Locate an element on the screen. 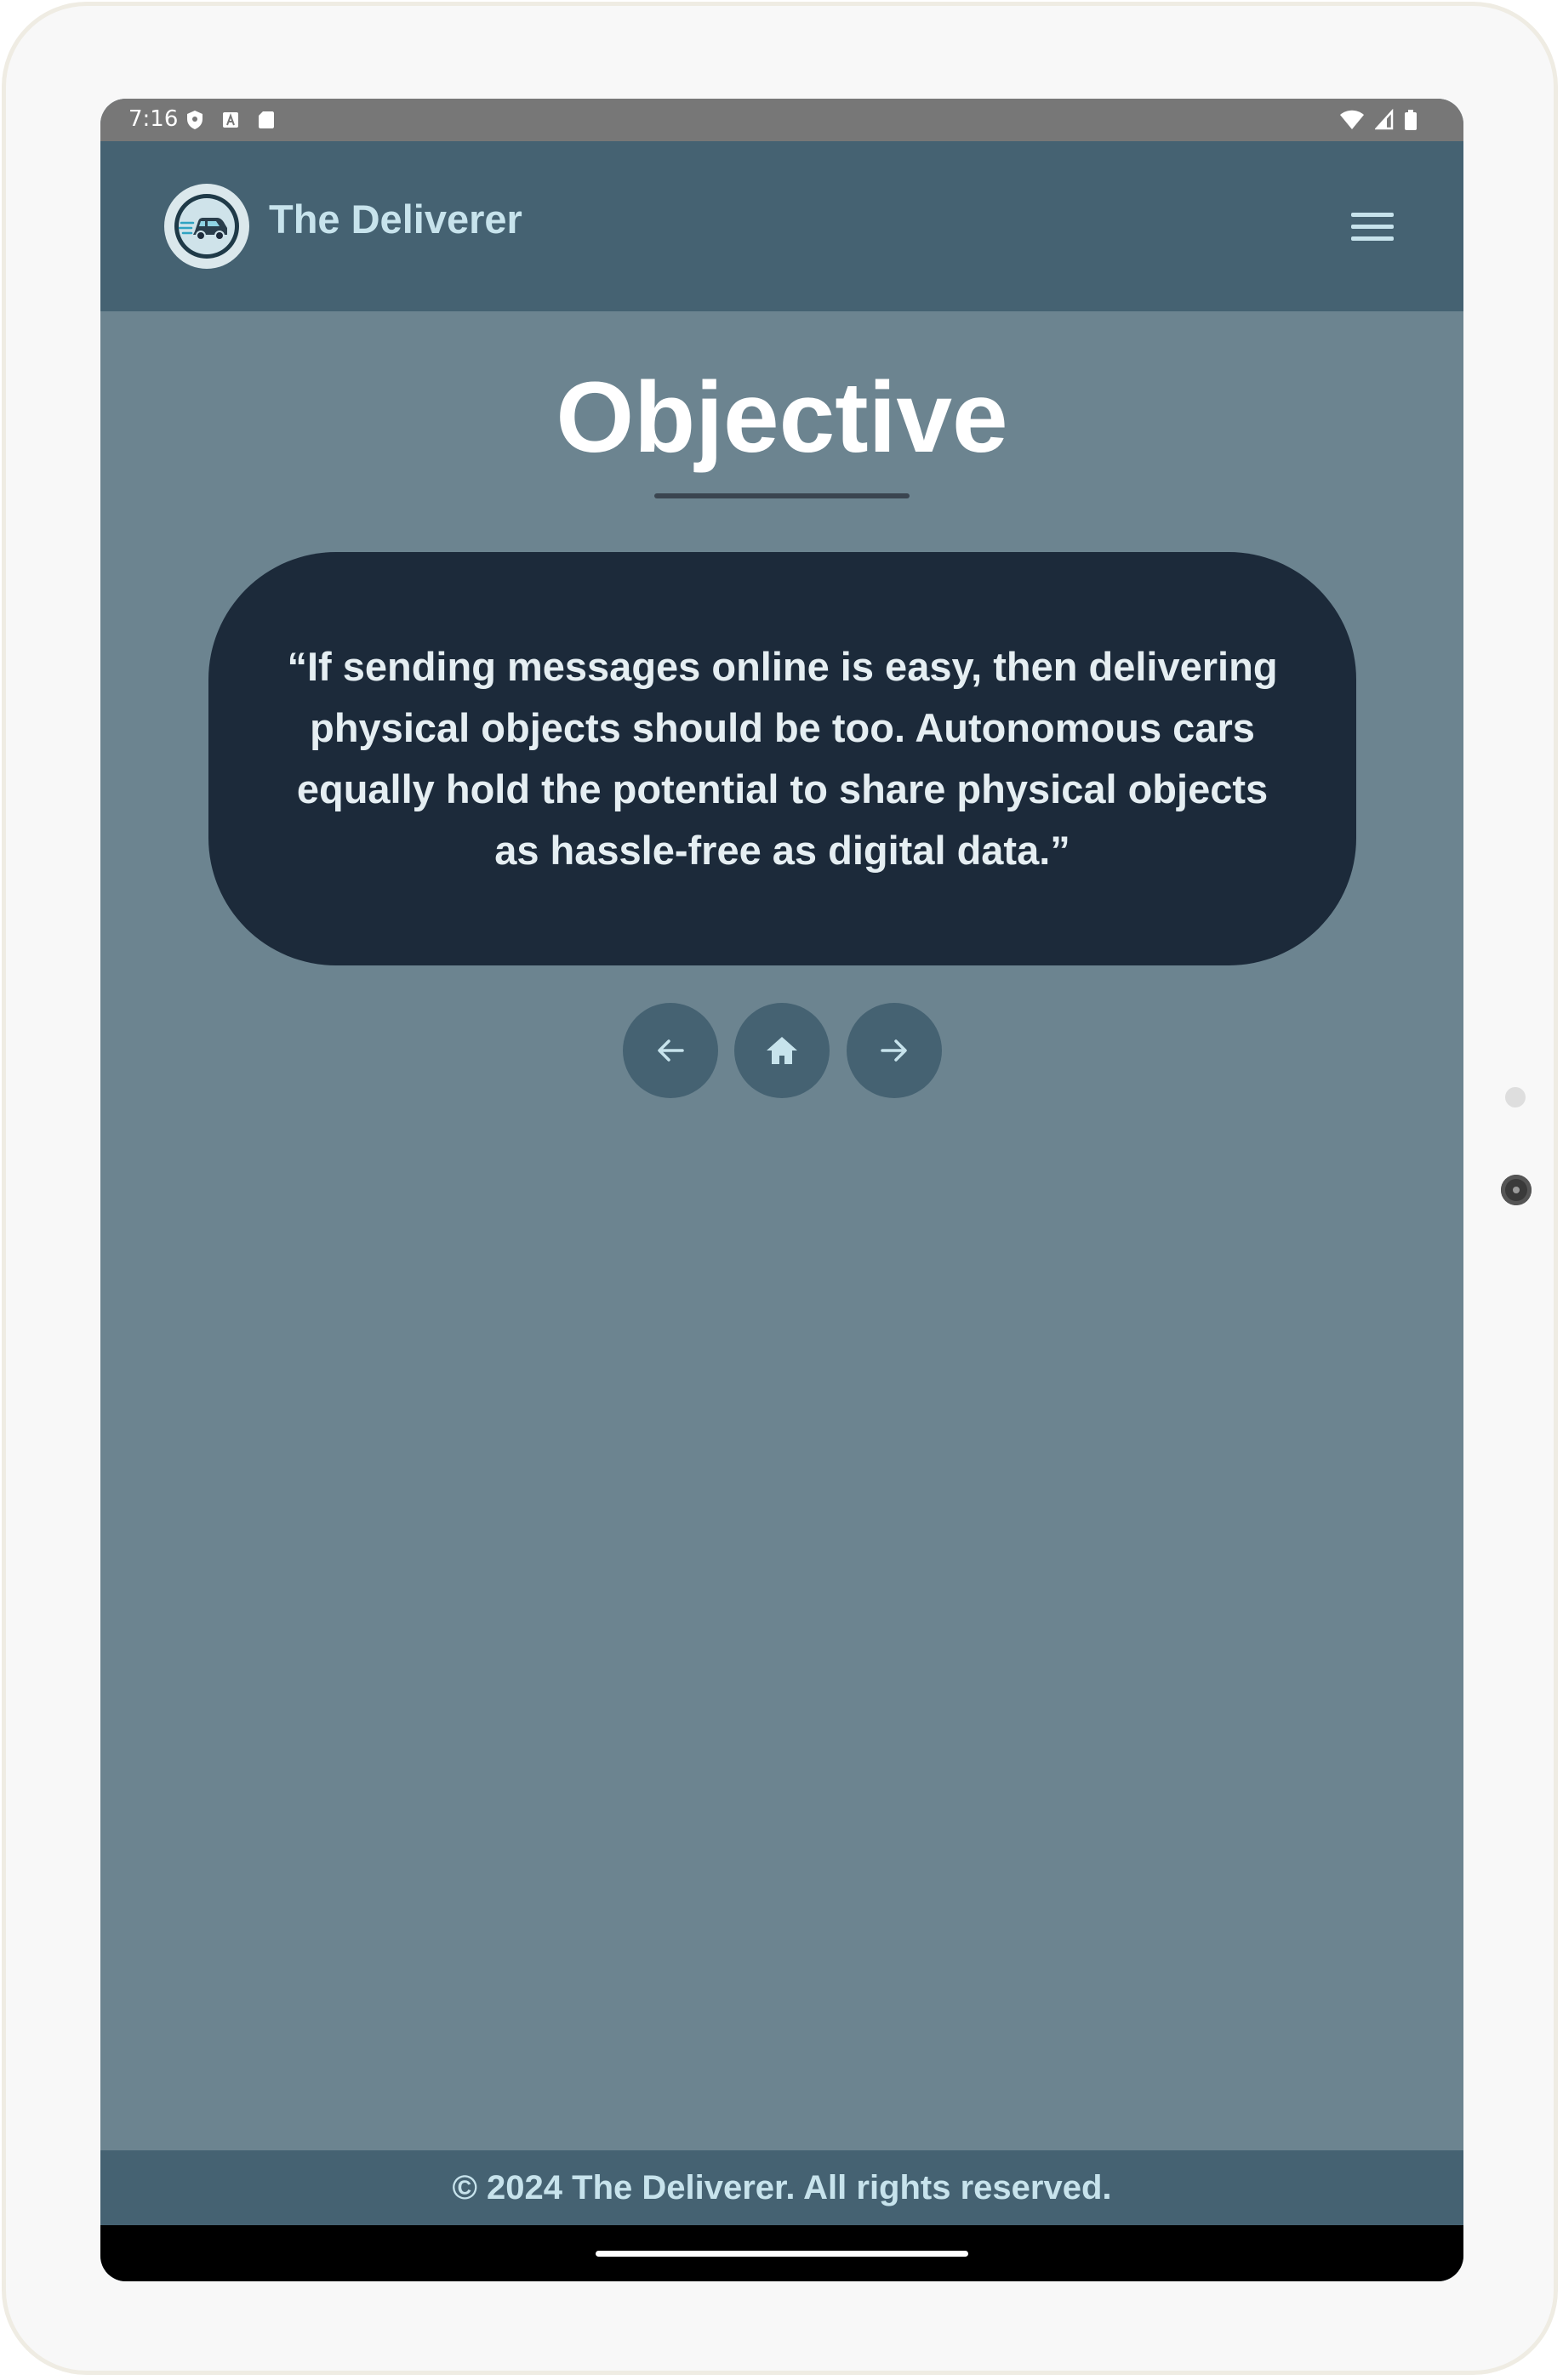 Image resolution: width=1563 pixels, height=2380 pixels. status-icons-left is located at coordinates (230, 120).